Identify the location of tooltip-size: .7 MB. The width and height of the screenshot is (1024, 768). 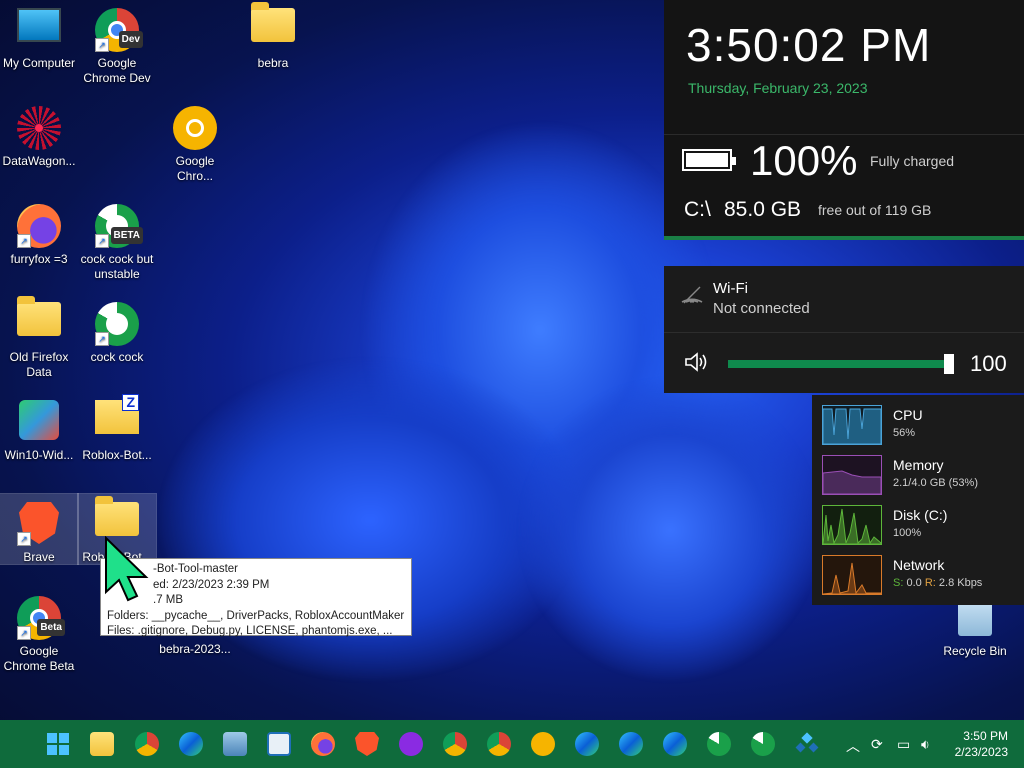
(168, 600).